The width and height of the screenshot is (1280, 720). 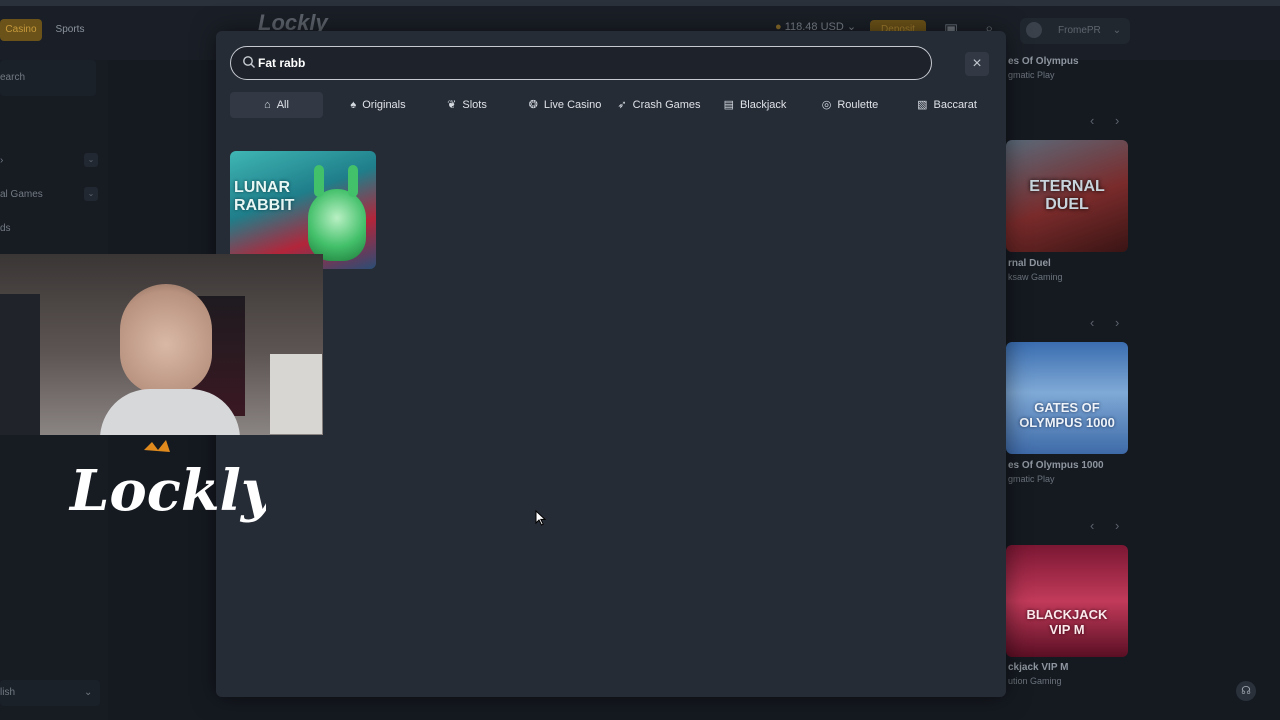 What do you see at coordinates (452, 105) in the screenshot?
I see `cherry-icon: ❦` at bounding box center [452, 105].